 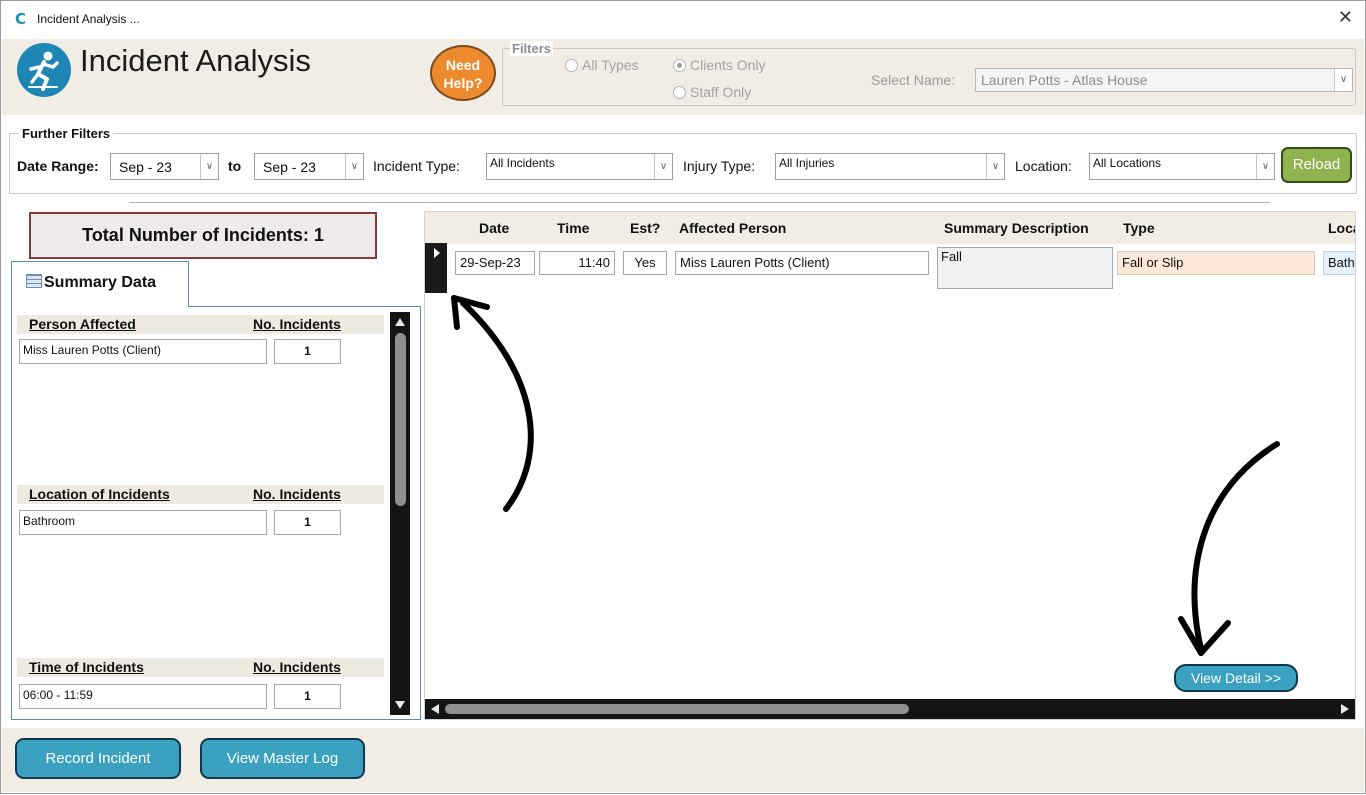 I want to click on location-header: Location of Incidents No. Incidents, so click(x=200, y=494).